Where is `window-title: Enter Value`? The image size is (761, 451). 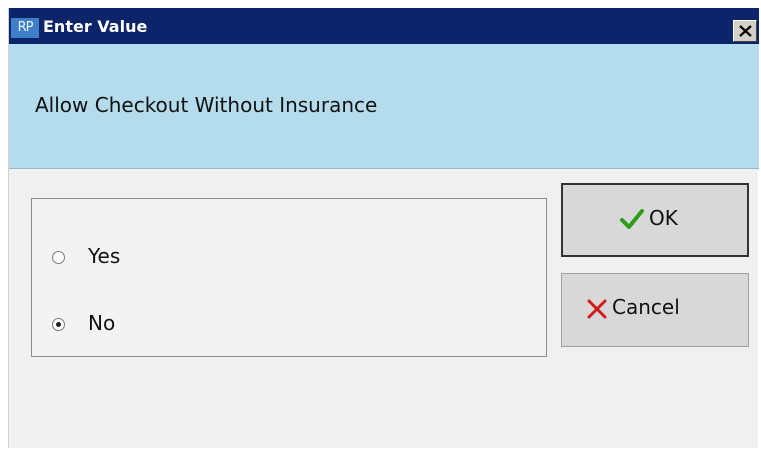
window-title: Enter Value is located at coordinates (95, 26).